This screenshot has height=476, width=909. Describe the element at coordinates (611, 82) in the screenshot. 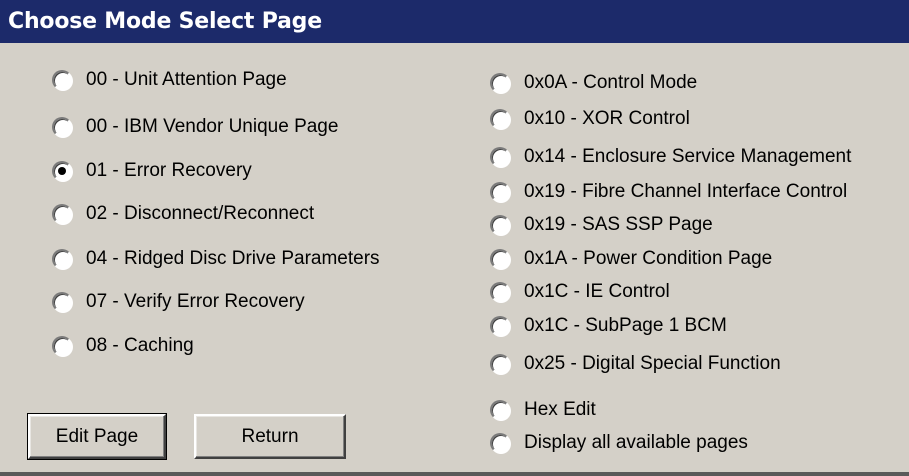

I see `option-label: 0x0A - Control Mode` at that location.